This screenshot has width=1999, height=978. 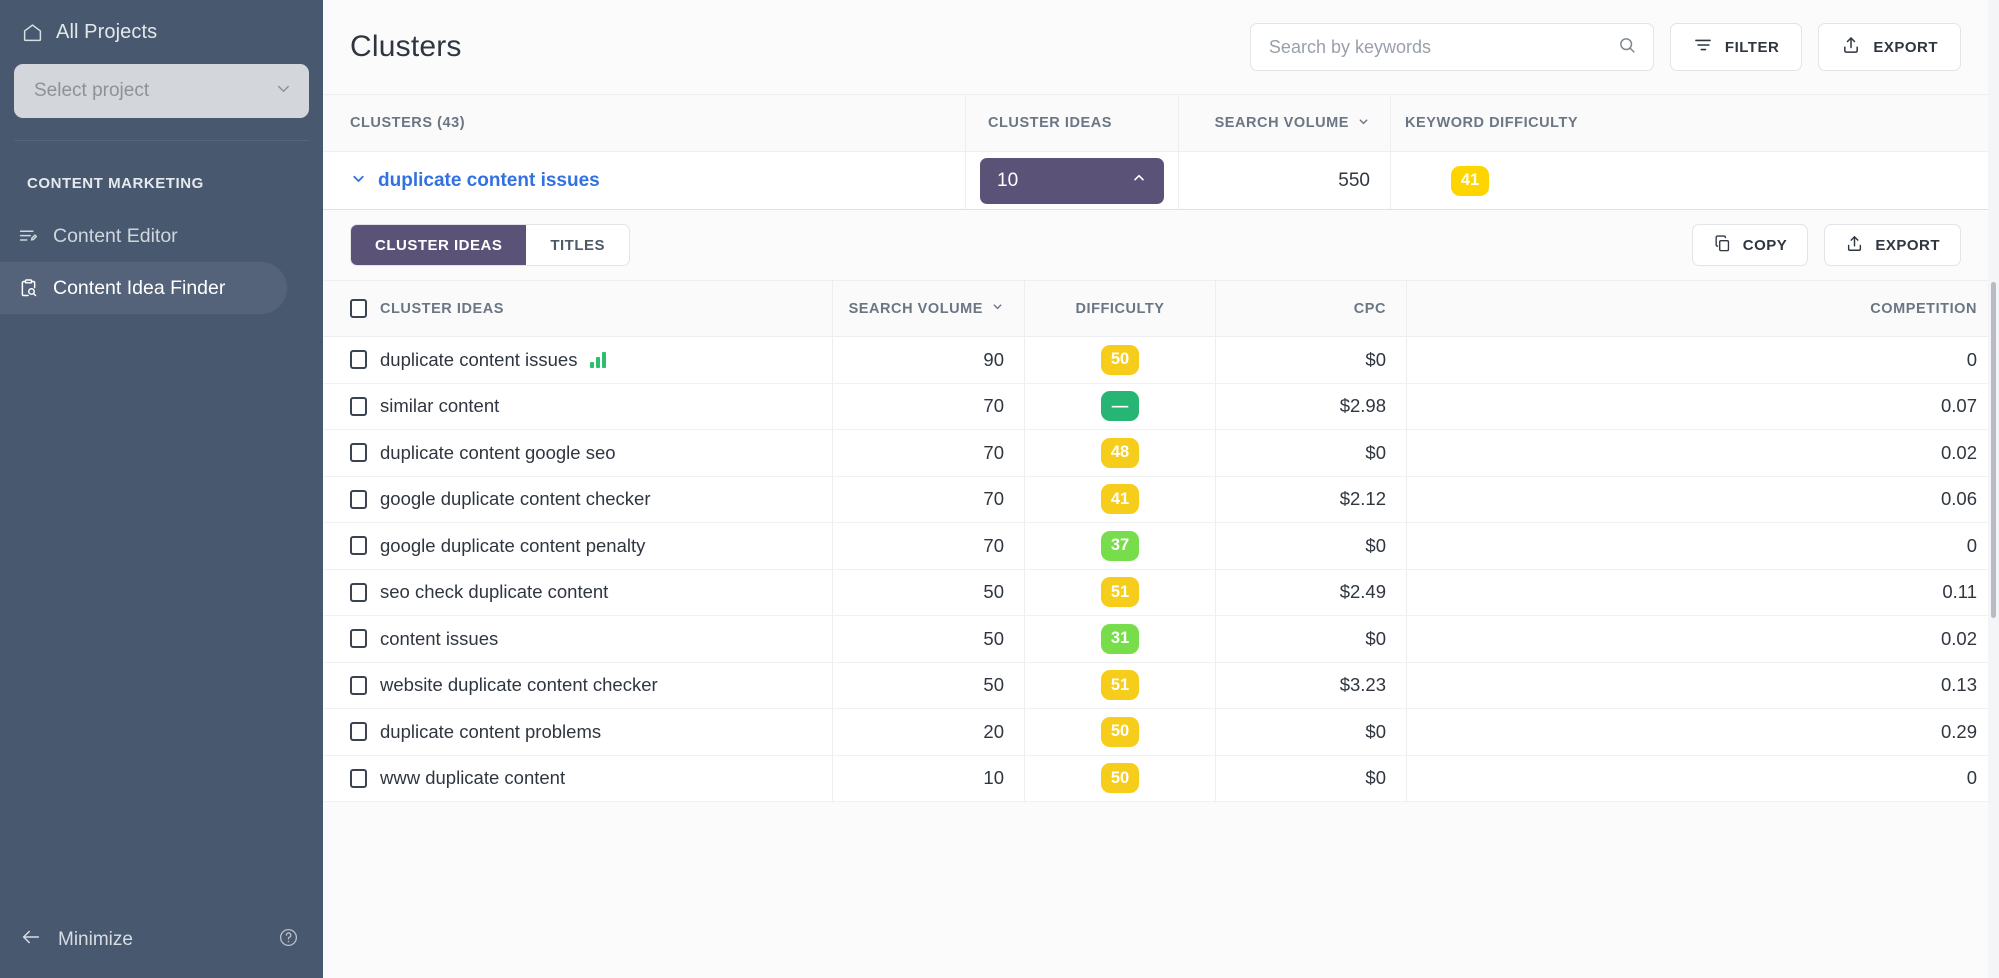 I want to click on row-keyword-cell: duplicate content problems, so click(x=578, y=732).